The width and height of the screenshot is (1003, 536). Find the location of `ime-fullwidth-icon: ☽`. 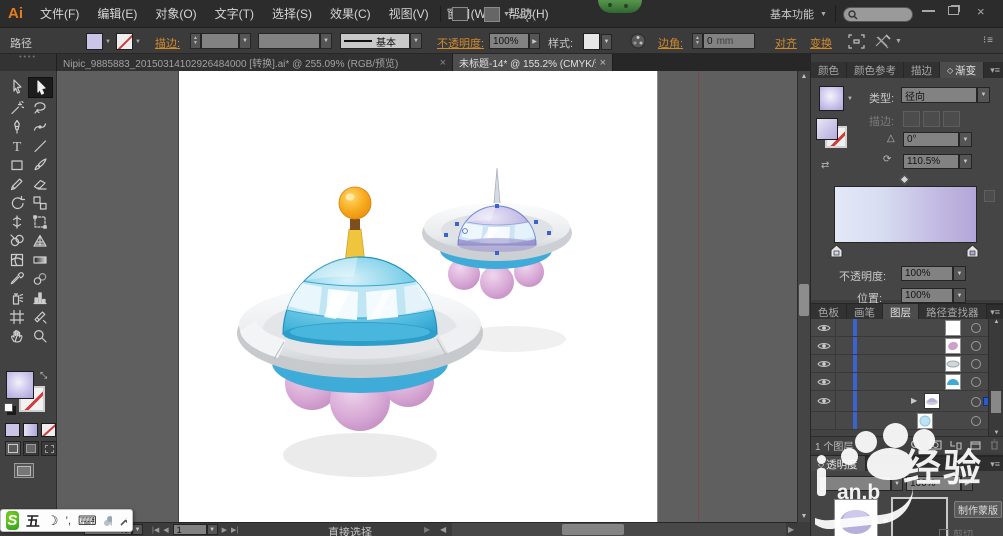

ime-fullwidth-icon: ☽ is located at coordinates (53, 521).